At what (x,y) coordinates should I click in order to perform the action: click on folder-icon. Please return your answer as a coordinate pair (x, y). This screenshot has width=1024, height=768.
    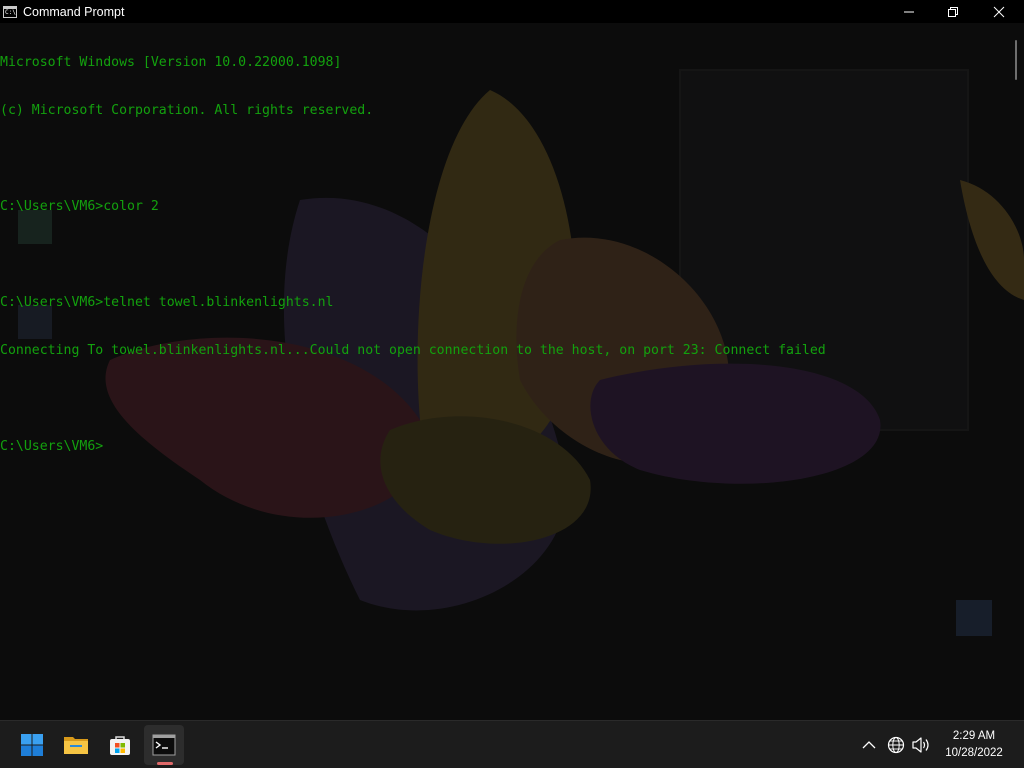
    Looking at the image, I should click on (76, 745).